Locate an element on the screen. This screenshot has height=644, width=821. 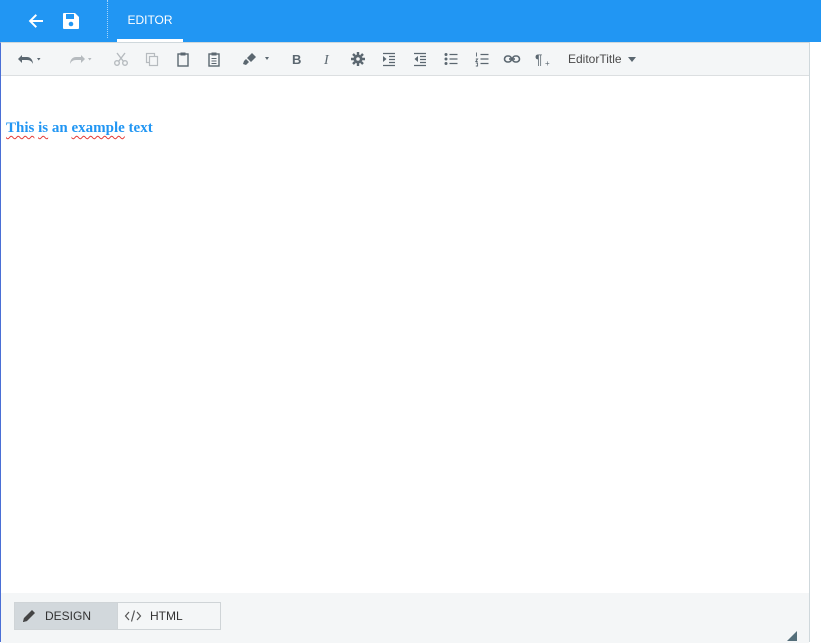
resize-handle-icon is located at coordinates (792, 636).